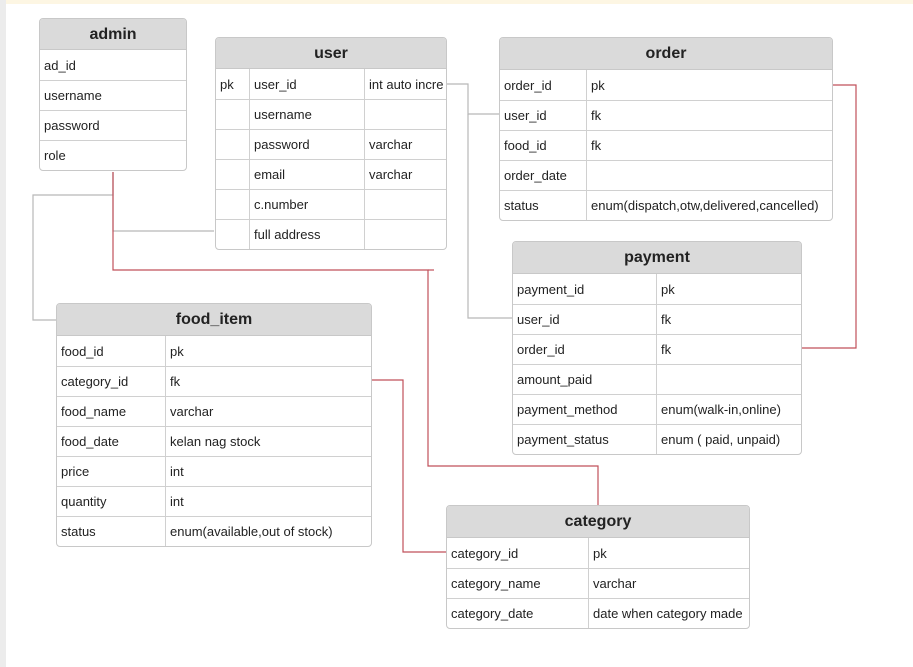 The height and width of the screenshot is (667, 913). Describe the element at coordinates (306, 204) in the screenshot. I see `type-cell: c.number` at that location.